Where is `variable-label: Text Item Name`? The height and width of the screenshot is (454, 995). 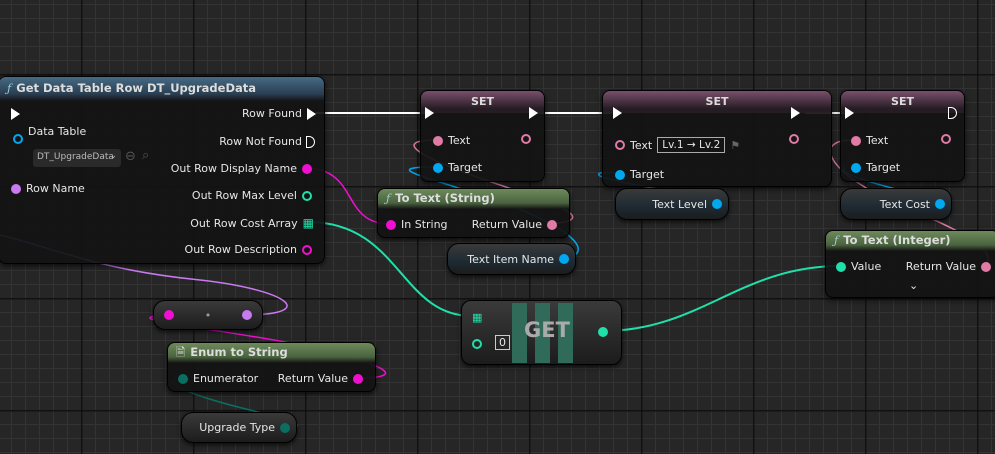
variable-label: Text Item Name is located at coordinates (510, 259).